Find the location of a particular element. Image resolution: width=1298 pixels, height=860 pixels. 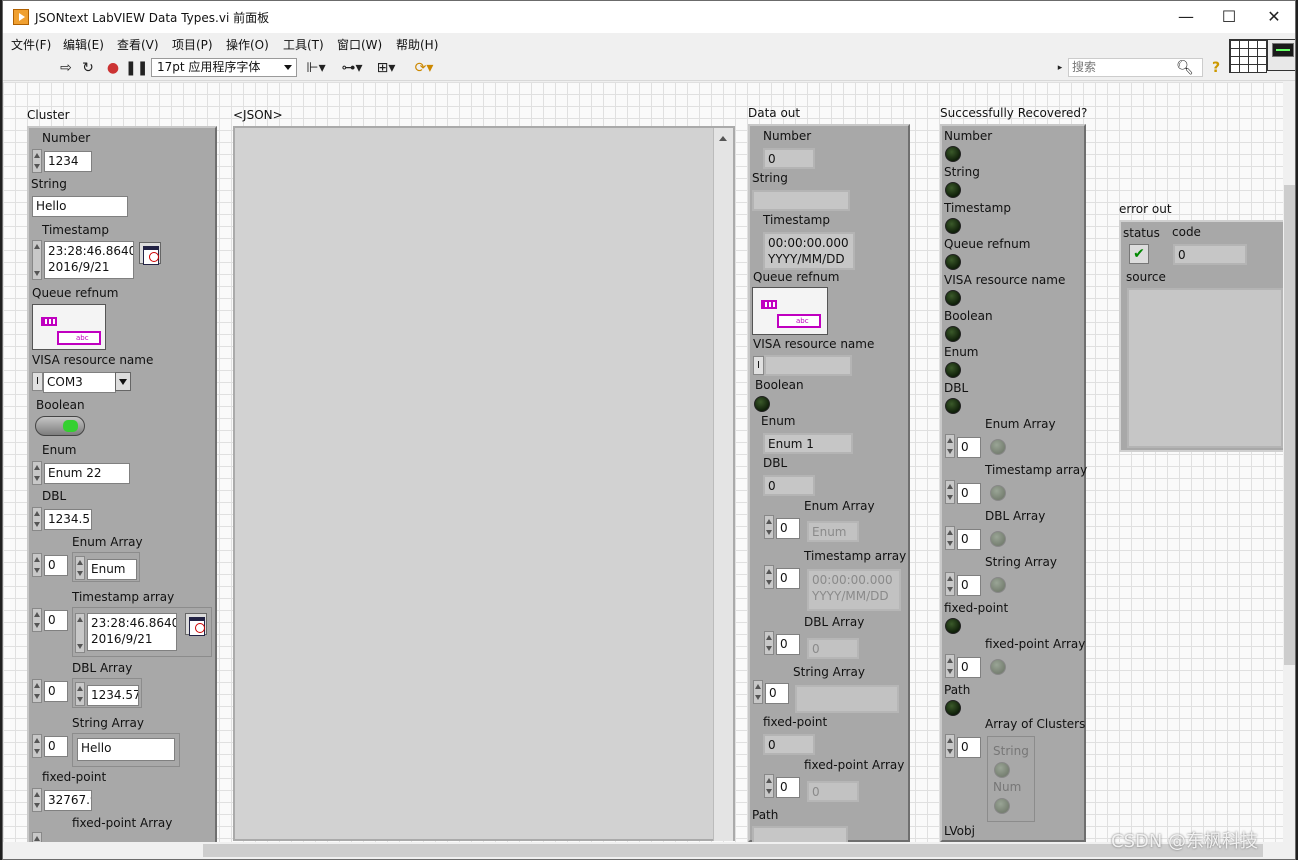

number-control: 1234 is located at coordinates (68, 161).